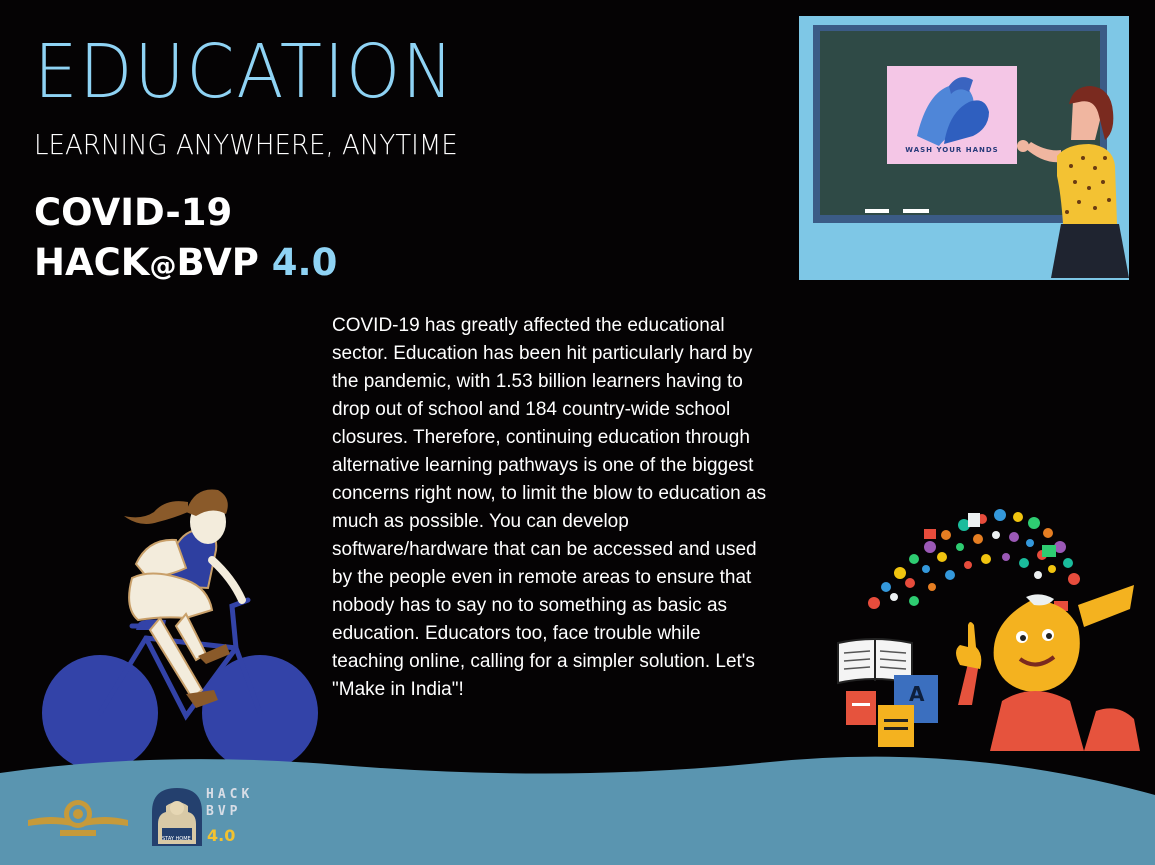 The height and width of the screenshot is (865, 1155). I want to click on hack-logo-line1: HACK, so click(230, 794).